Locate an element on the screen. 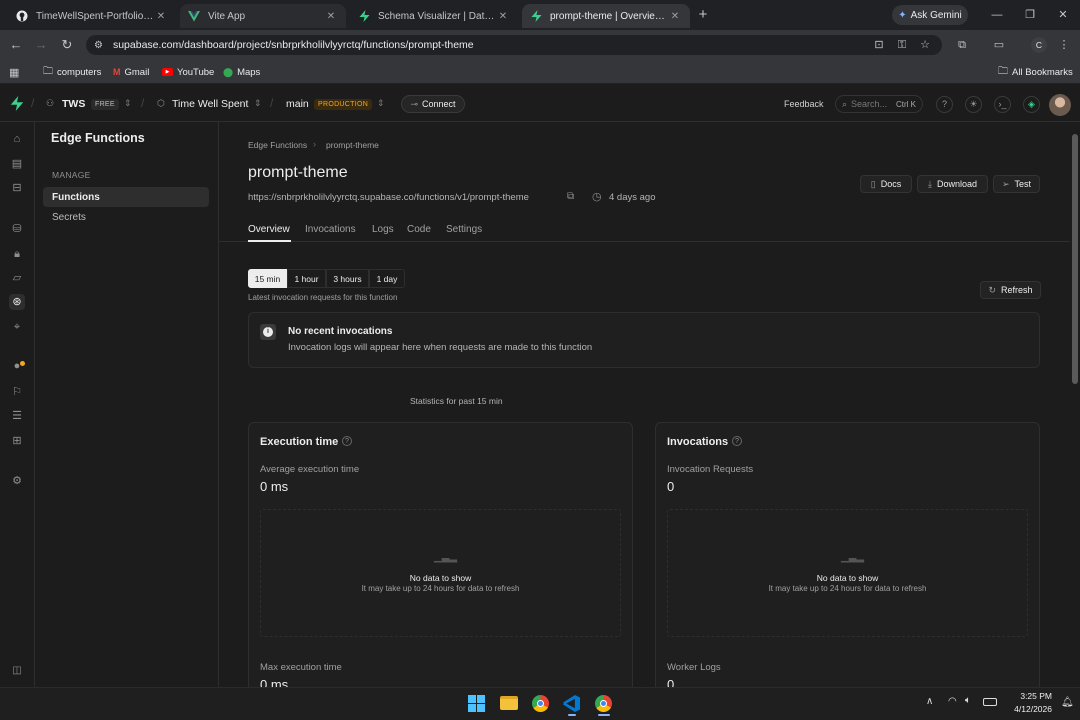 Image resolution: width=1080 pixels, height=720 pixels. tab-settings: Settings is located at coordinates (464, 229).